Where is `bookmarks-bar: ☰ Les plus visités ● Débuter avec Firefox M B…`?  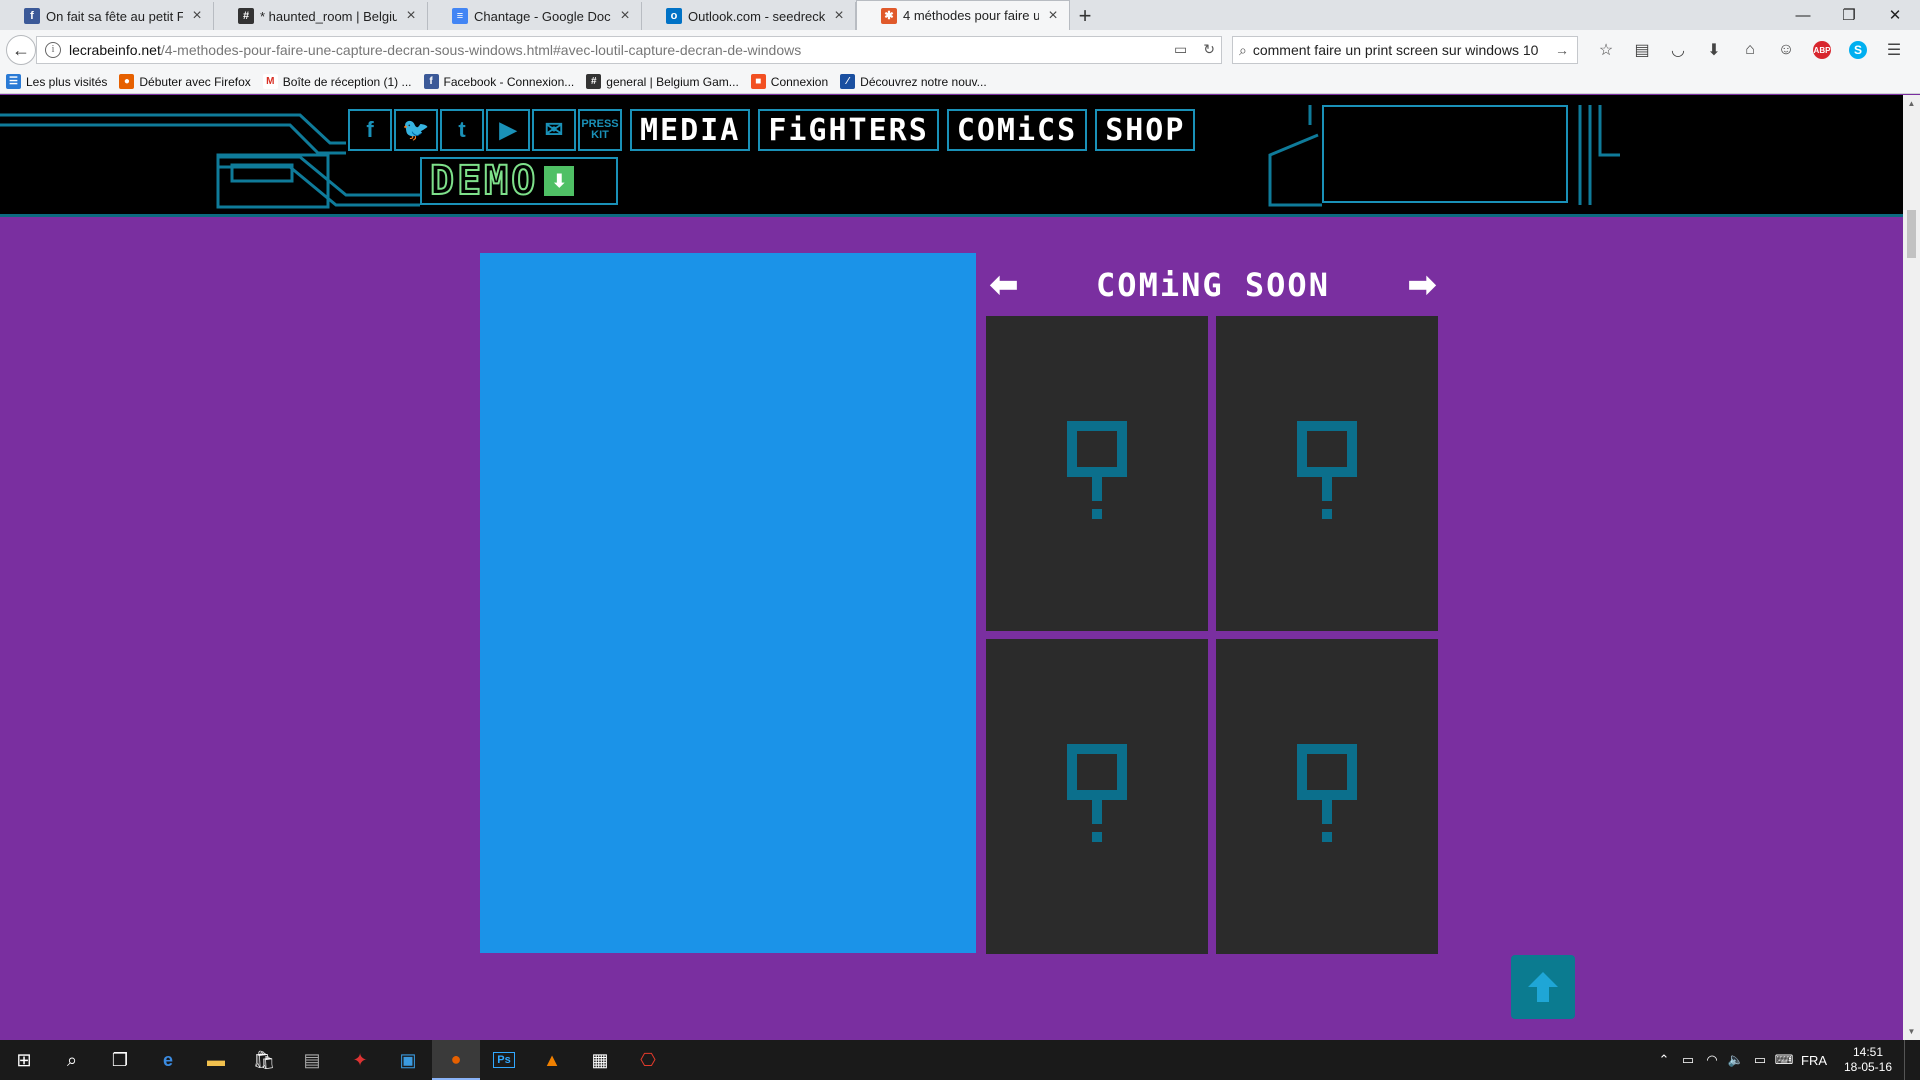 bookmarks-bar: ☰ Les plus visités ● Débuter avec Firefox M B… is located at coordinates (960, 82).